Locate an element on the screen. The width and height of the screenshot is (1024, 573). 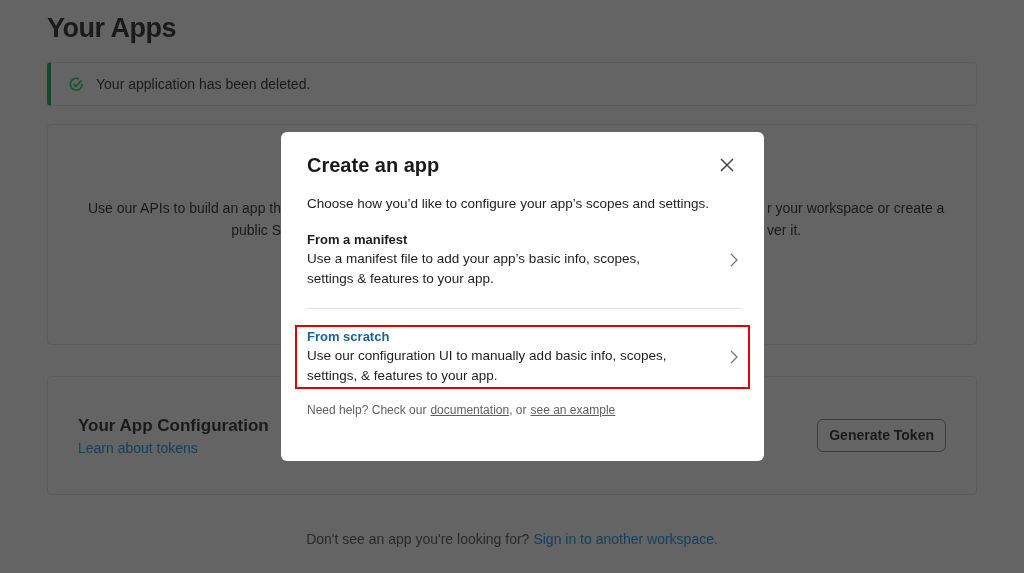
option-row: From a manifest Use a manifest file to add your app’s basic info, scopes, settings & features to your app. is located at coordinates (522, 260).